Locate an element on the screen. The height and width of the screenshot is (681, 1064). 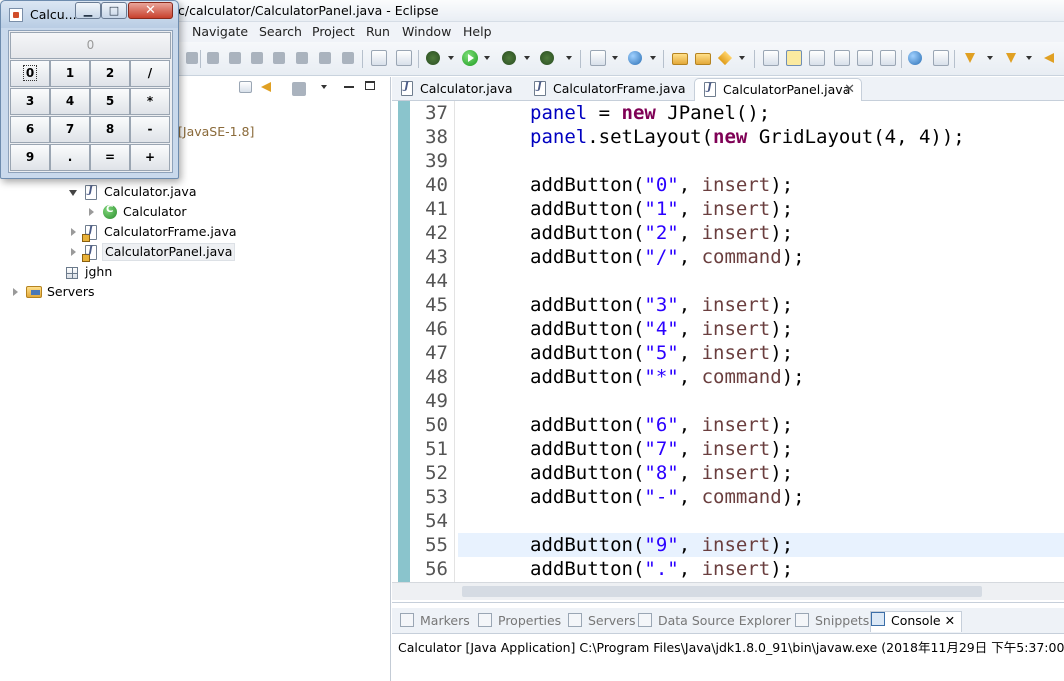
tab-servers: Servers is located at coordinates (602, 620).